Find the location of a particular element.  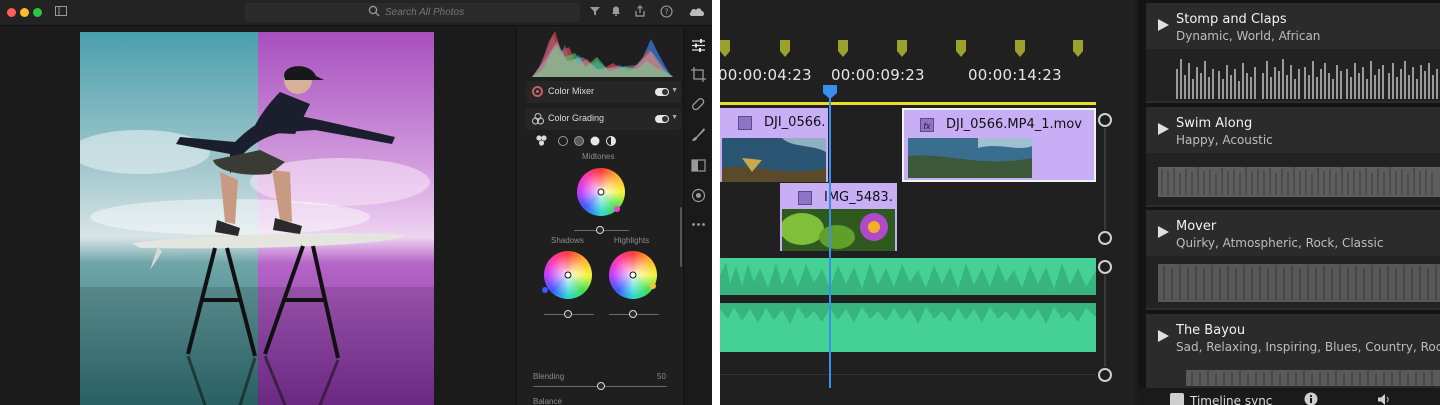

shadows-wheel-handle is located at coordinates (545, 290).